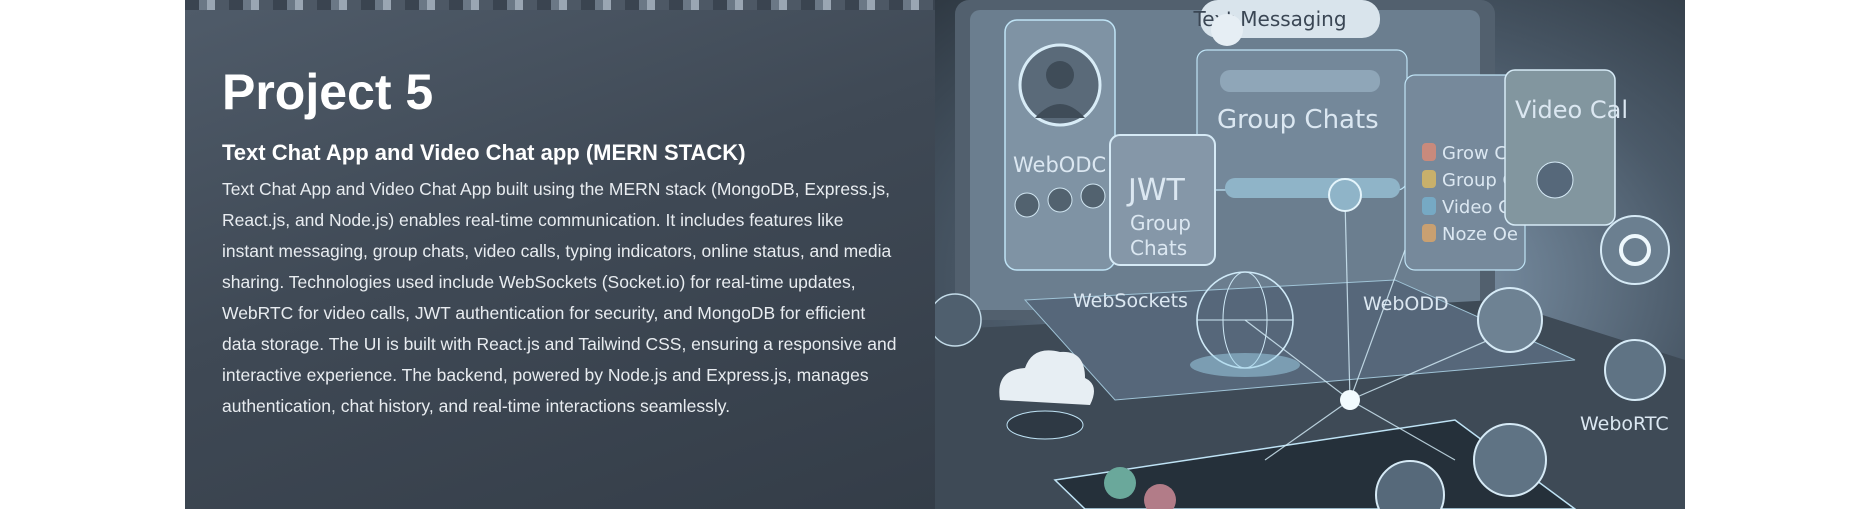 Image resolution: width=1873 pixels, height=516 pixels. I want to click on globe-base-glow, so click(1245, 365).